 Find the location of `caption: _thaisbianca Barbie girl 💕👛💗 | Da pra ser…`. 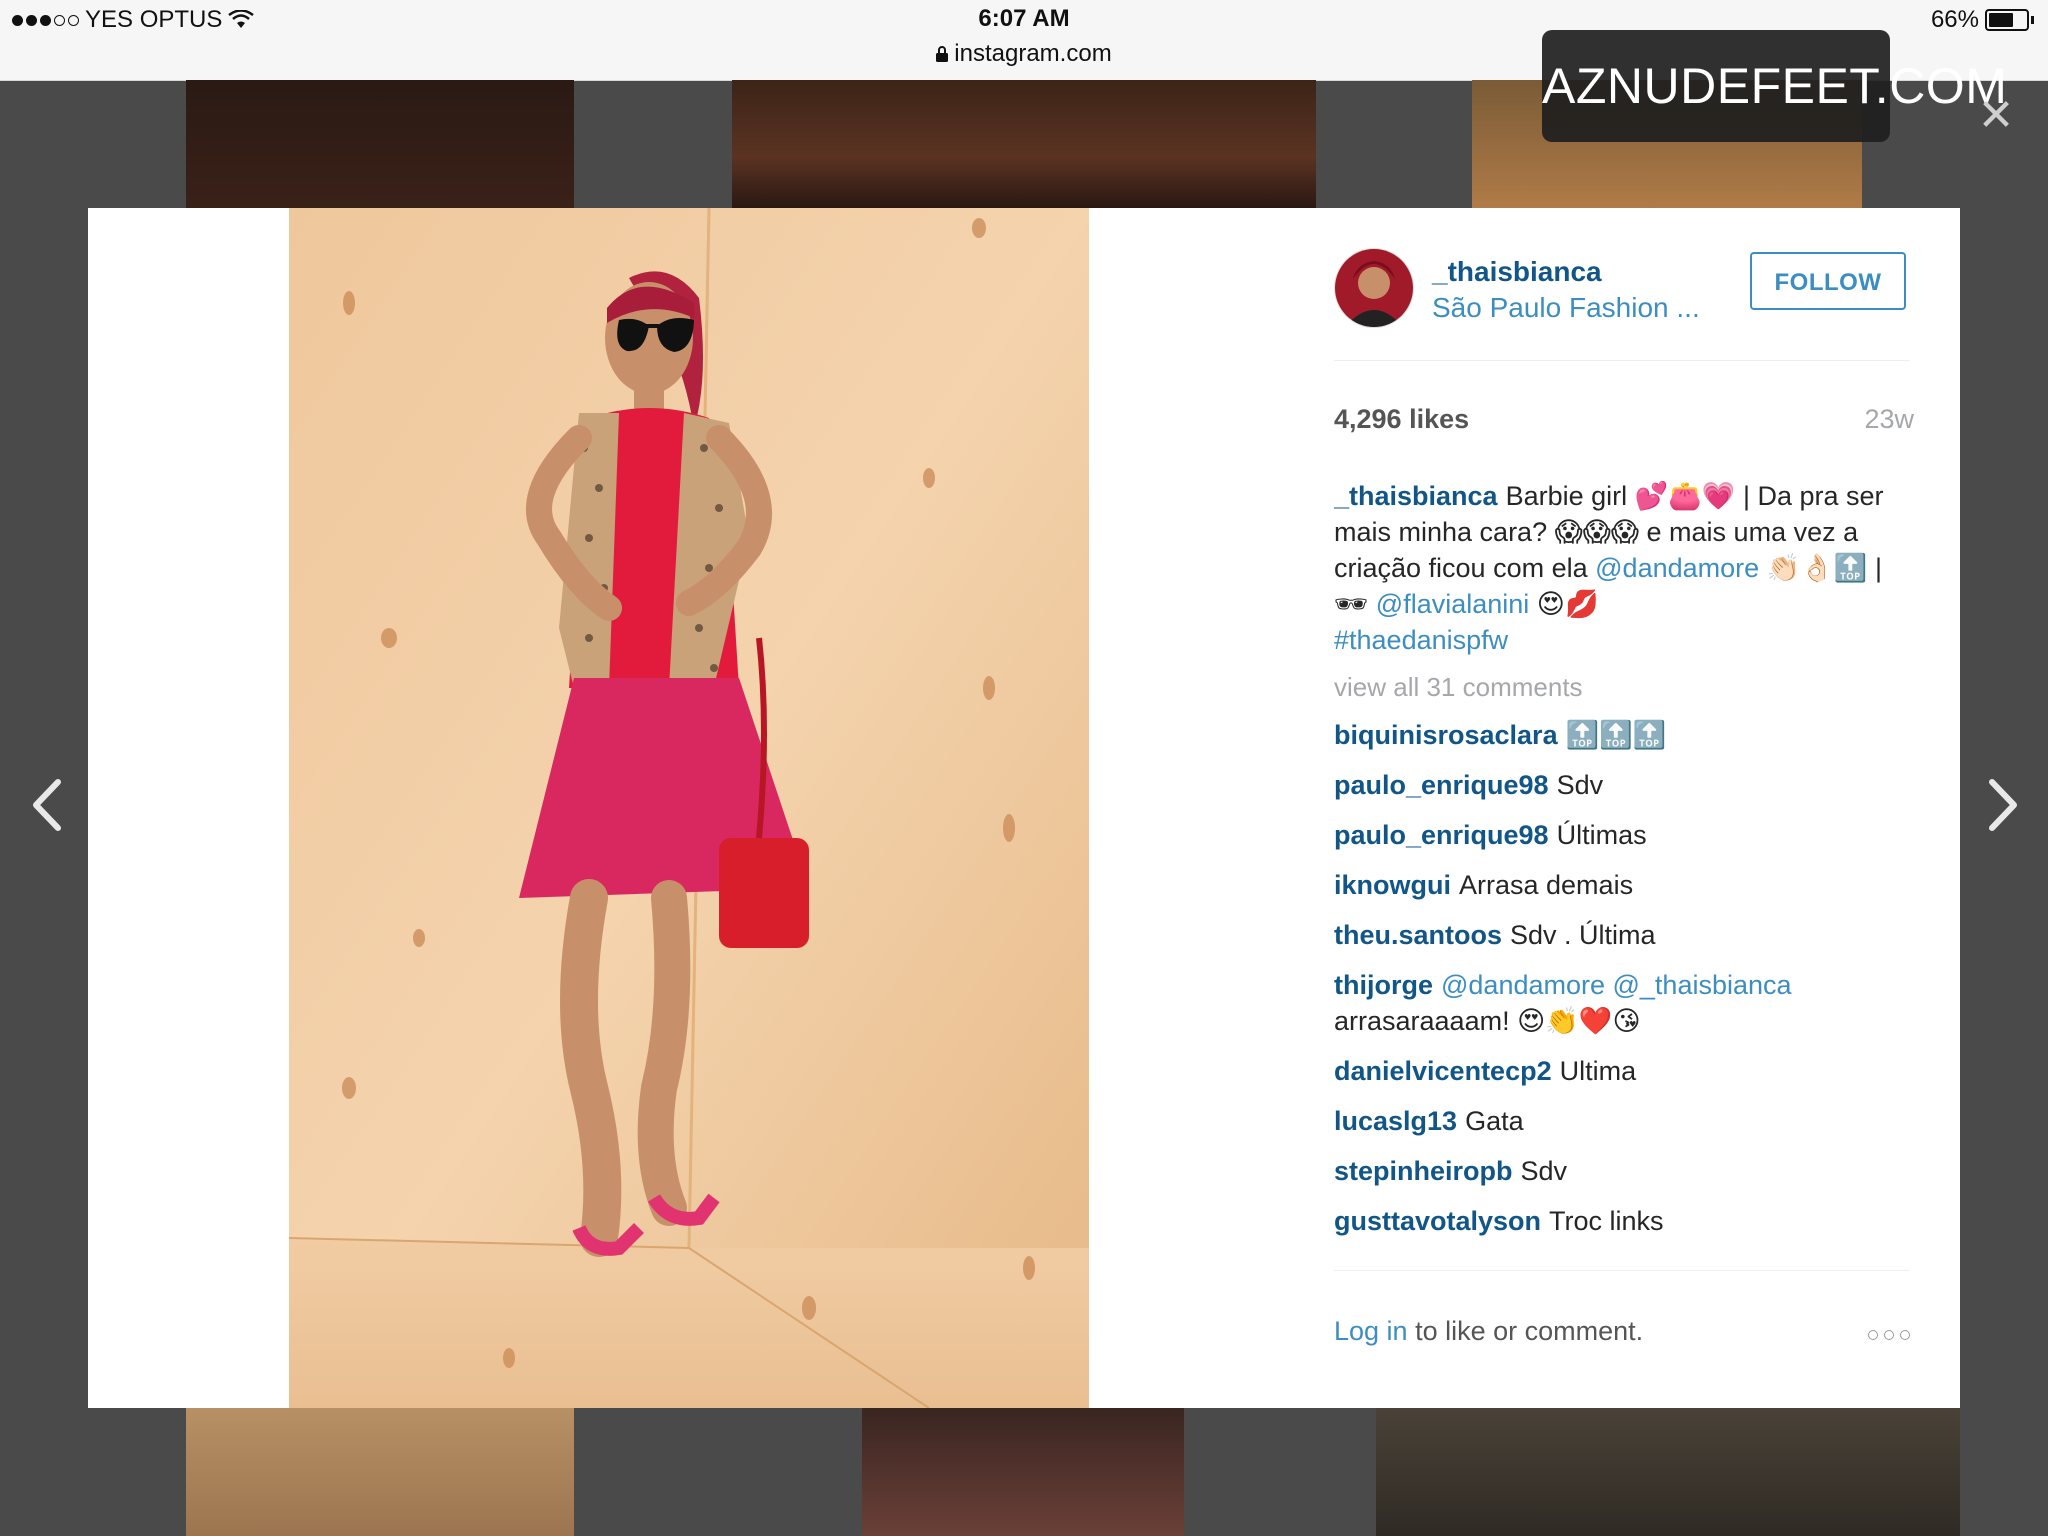

caption: _thaisbianca Barbie girl 💕👛💗 | Da pra ser… is located at coordinates (1622, 568).